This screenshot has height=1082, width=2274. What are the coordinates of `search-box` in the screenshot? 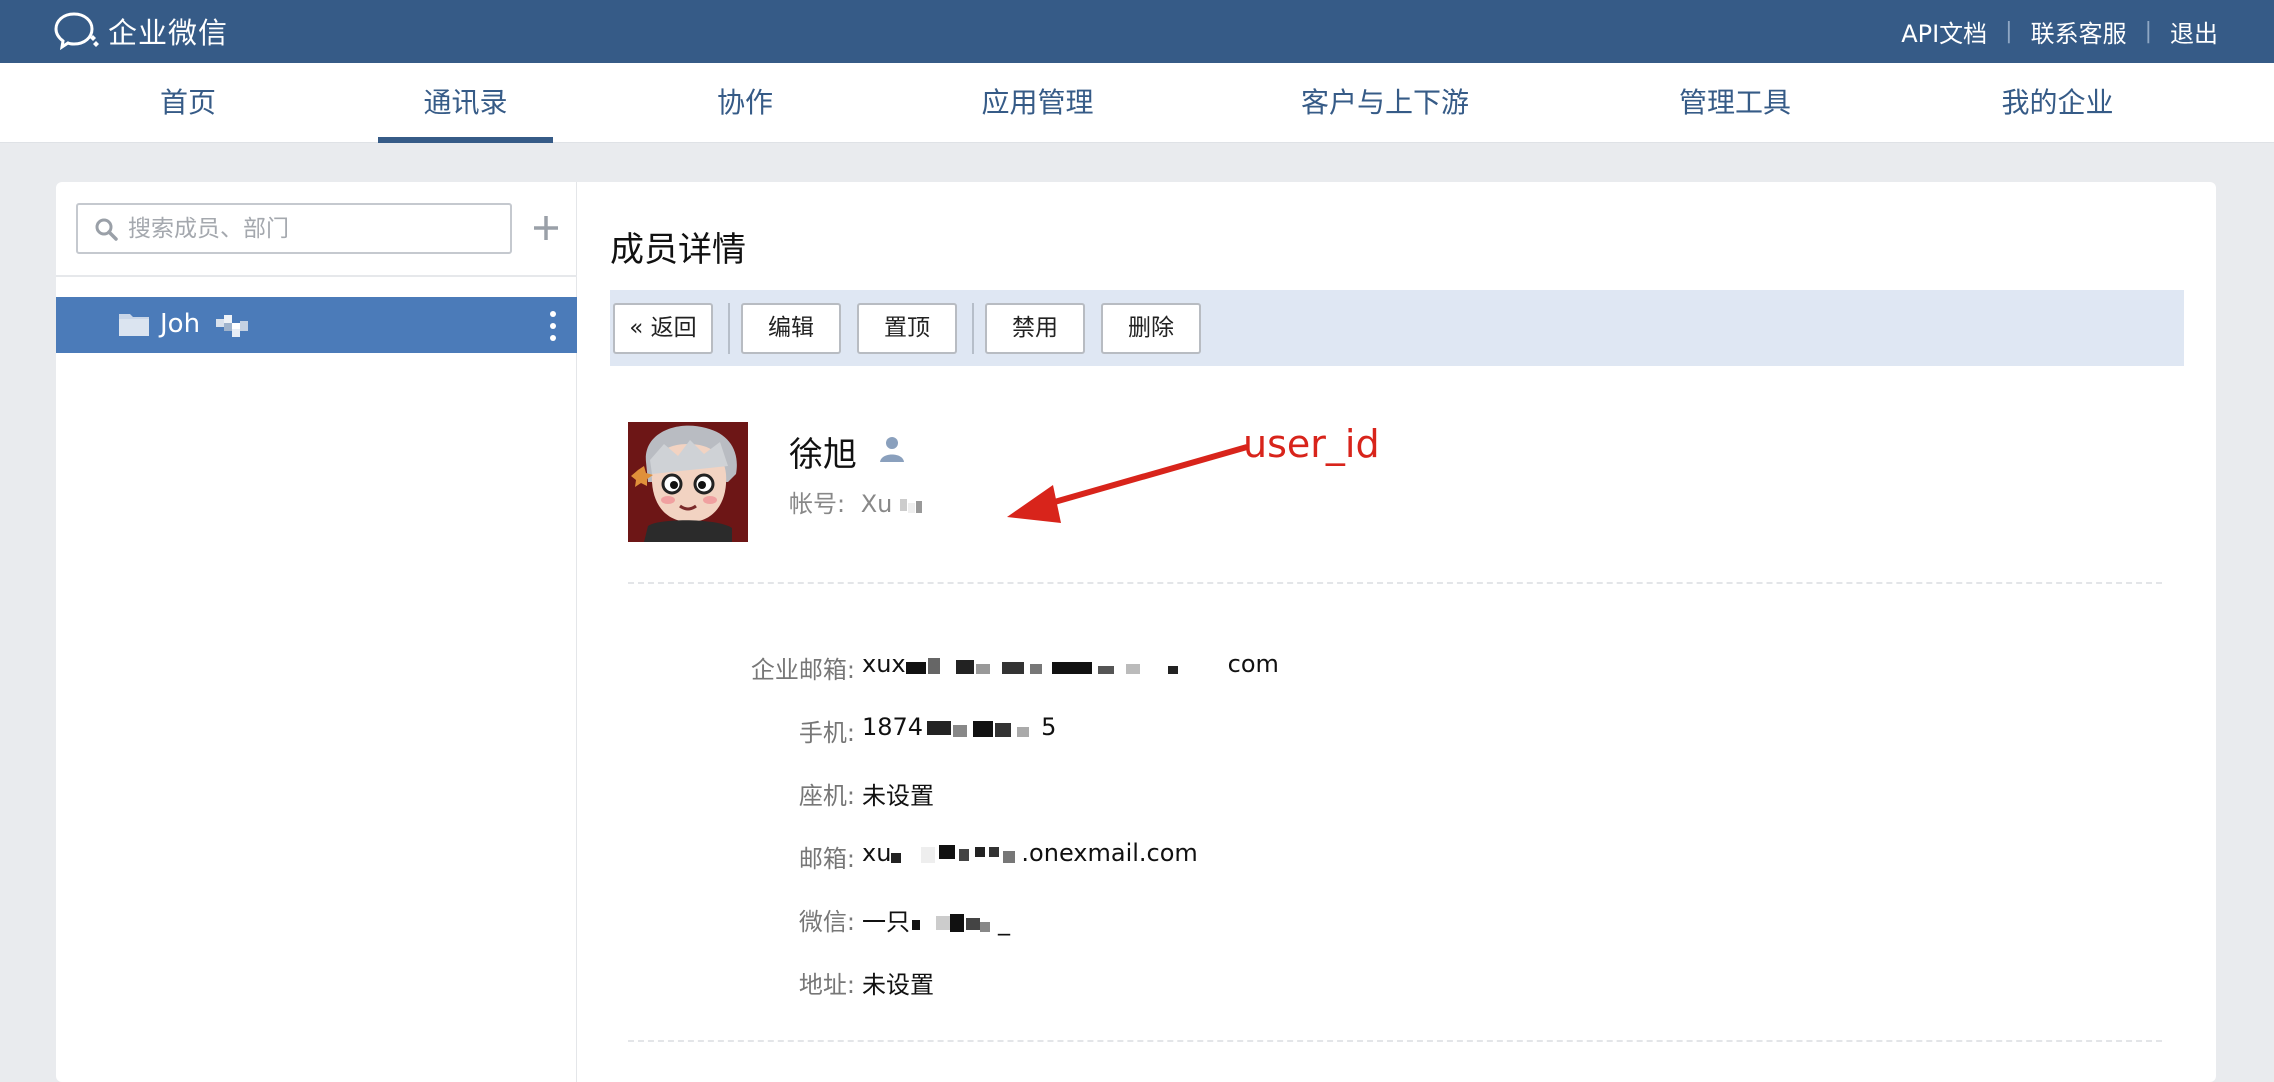 It's located at (294, 228).